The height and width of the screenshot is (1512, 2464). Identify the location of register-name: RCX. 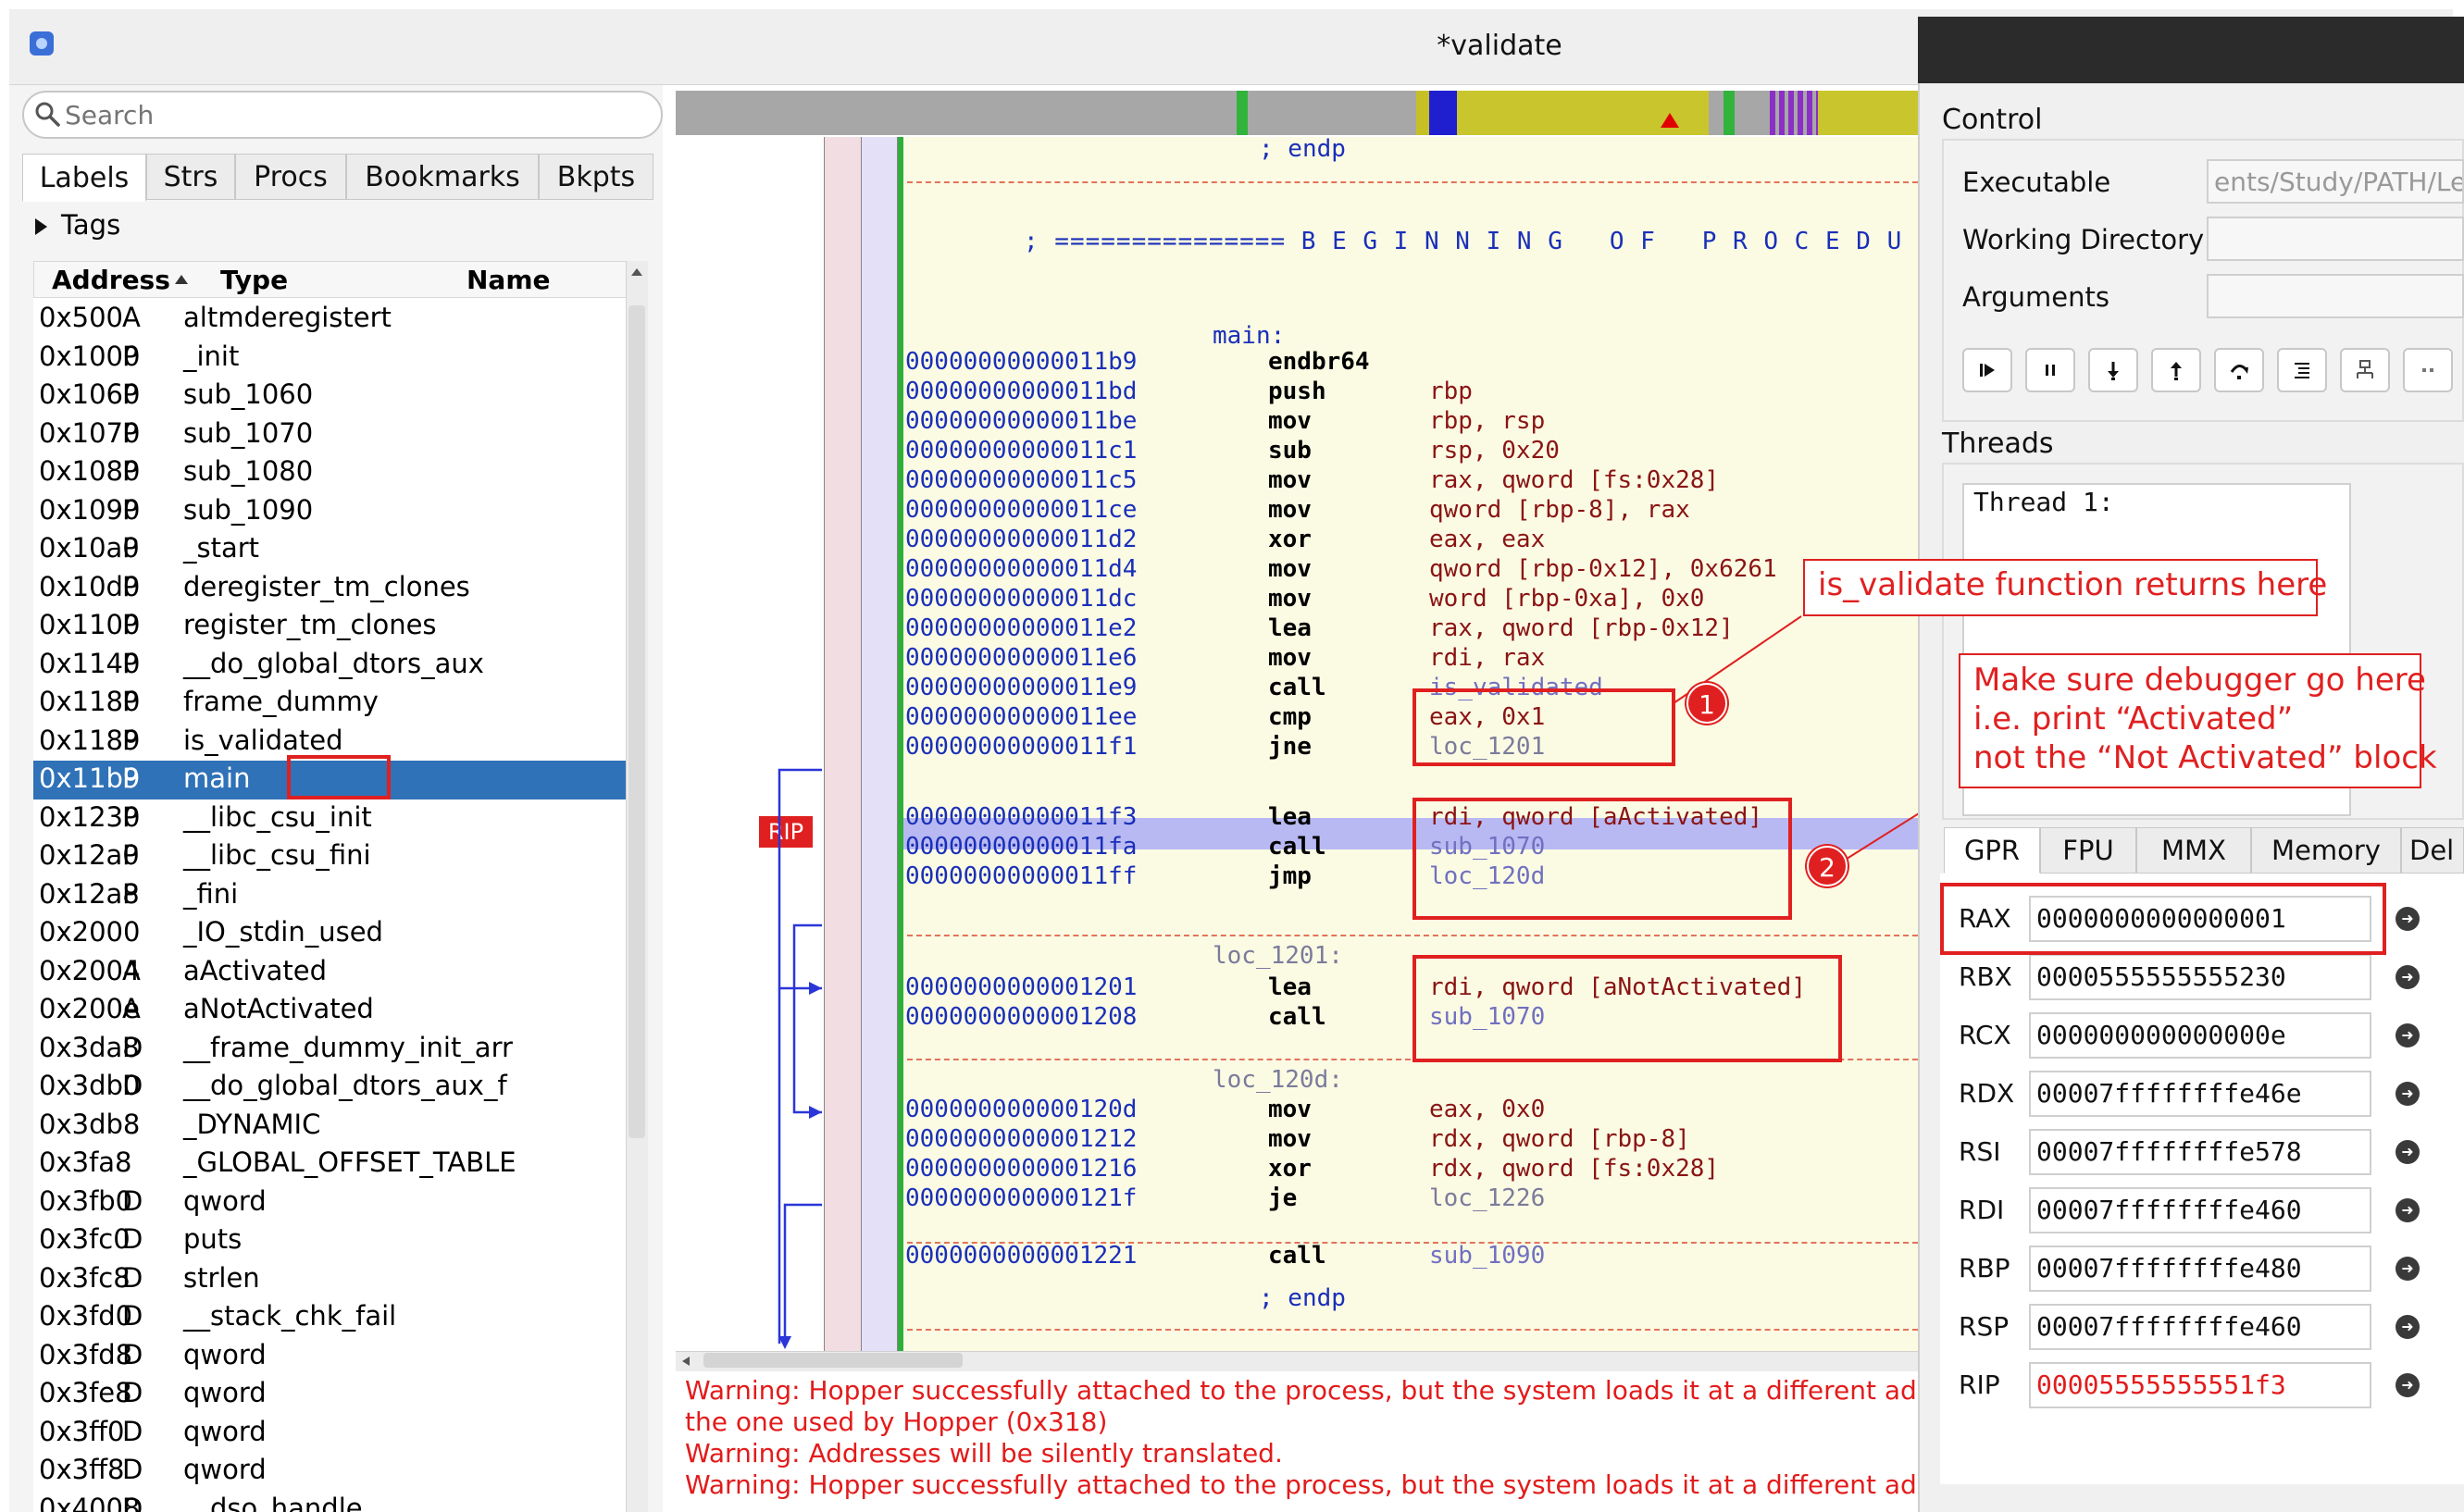
(1985, 1035).